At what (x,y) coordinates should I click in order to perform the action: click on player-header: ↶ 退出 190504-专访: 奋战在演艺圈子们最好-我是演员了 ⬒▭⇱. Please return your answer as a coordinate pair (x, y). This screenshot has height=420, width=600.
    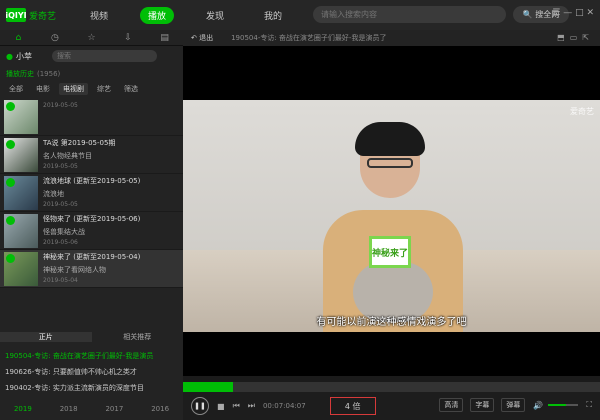
    Looking at the image, I should click on (391, 38).